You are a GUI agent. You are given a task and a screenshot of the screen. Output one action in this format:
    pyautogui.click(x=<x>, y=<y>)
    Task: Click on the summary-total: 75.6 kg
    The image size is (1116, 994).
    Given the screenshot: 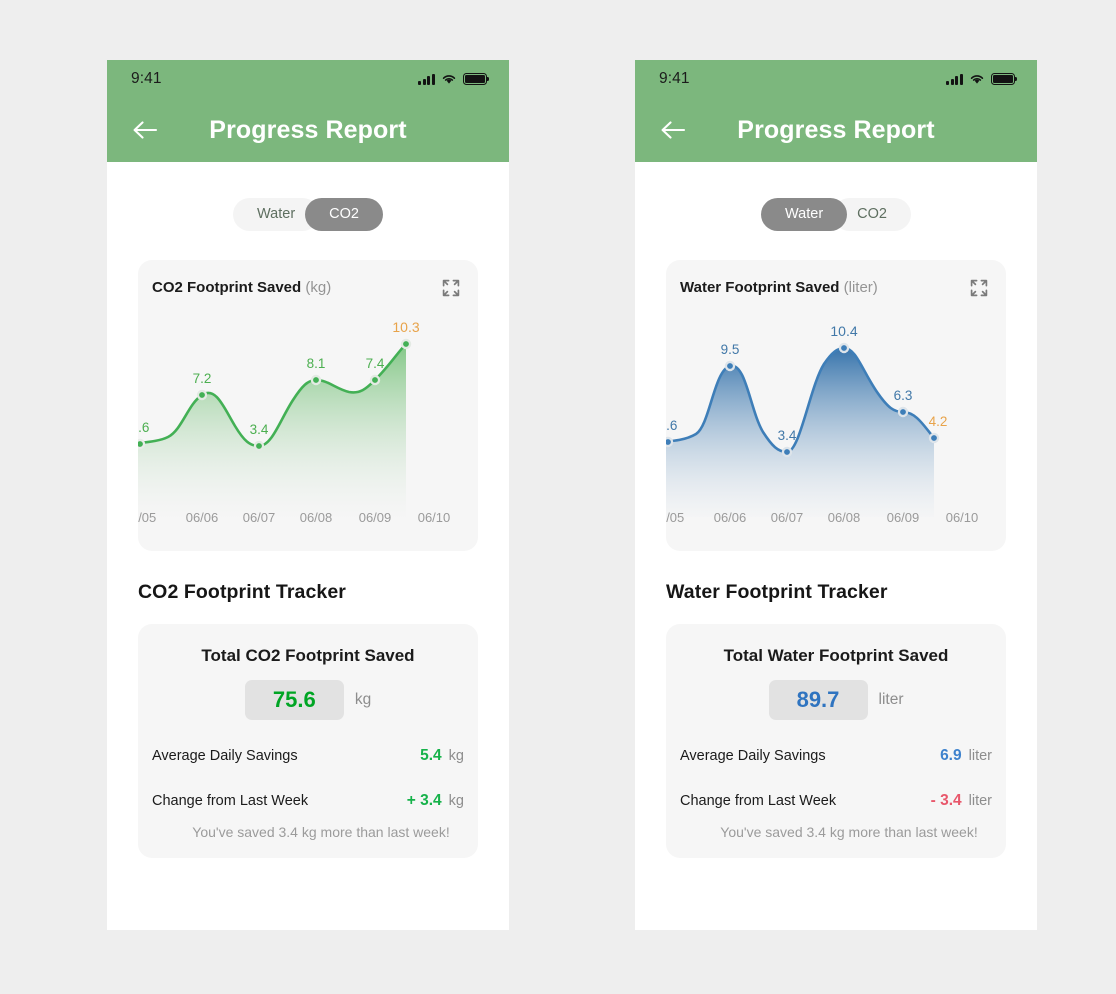 What is the action you would take?
    pyautogui.click(x=308, y=699)
    